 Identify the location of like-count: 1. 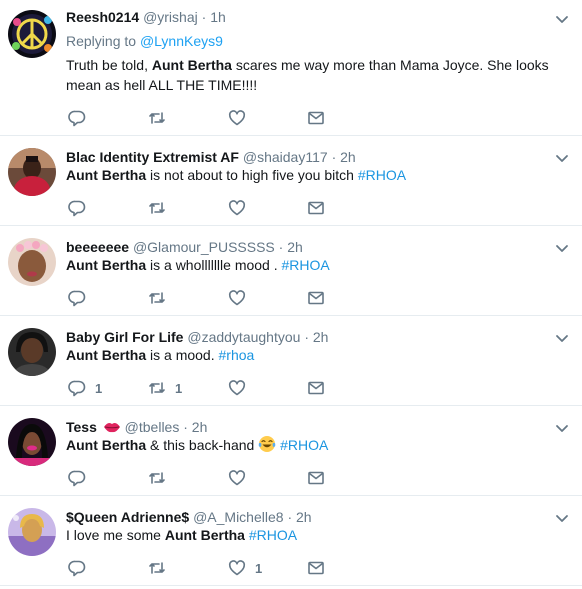
(259, 568).